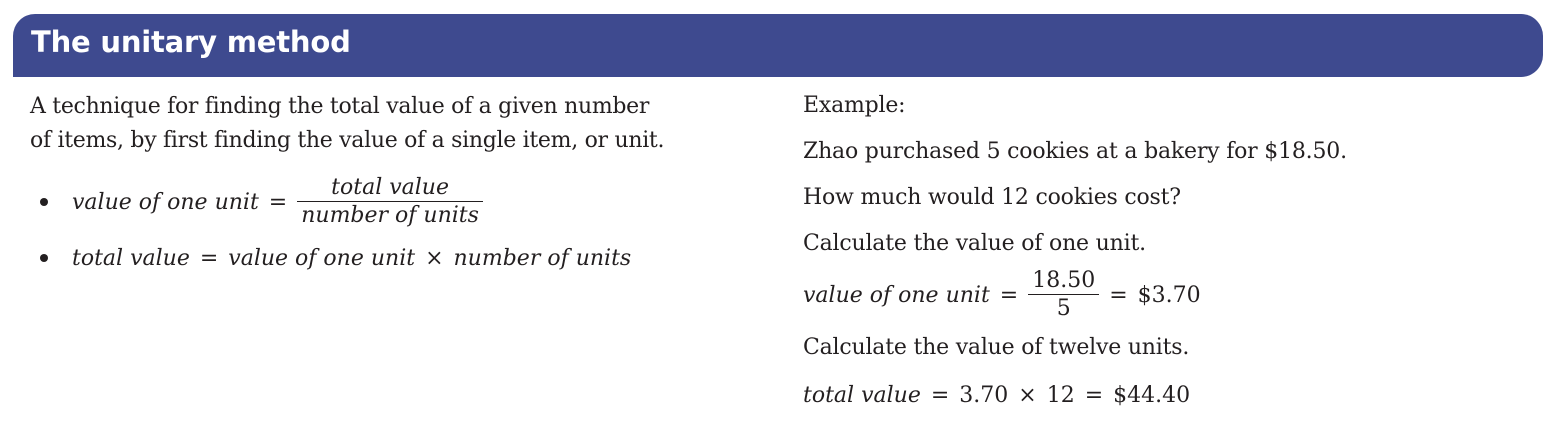 The height and width of the screenshot is (446, 1544). What do you see at coordinates (1152, 395) in the screenshot?
I see `calc-result: $44.40` at bounding box center [1152, 395].